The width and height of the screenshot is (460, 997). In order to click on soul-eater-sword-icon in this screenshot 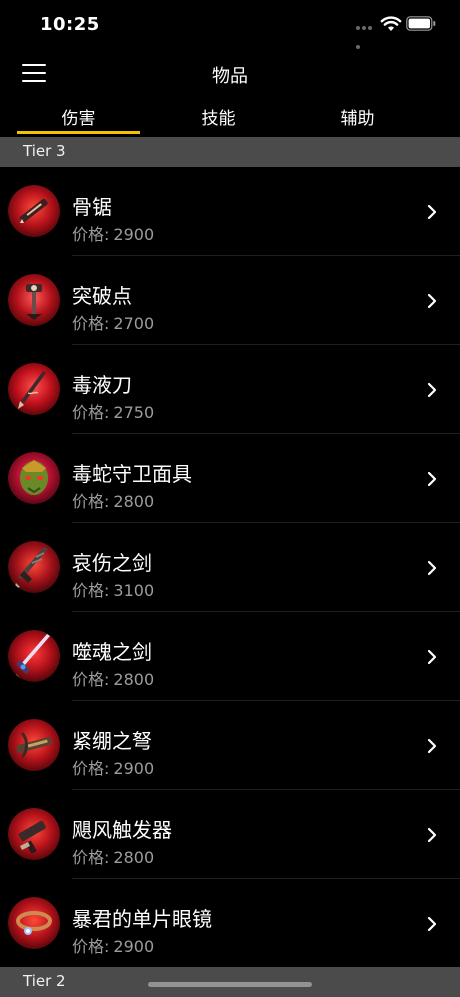, I will do `click(34, 656)`.